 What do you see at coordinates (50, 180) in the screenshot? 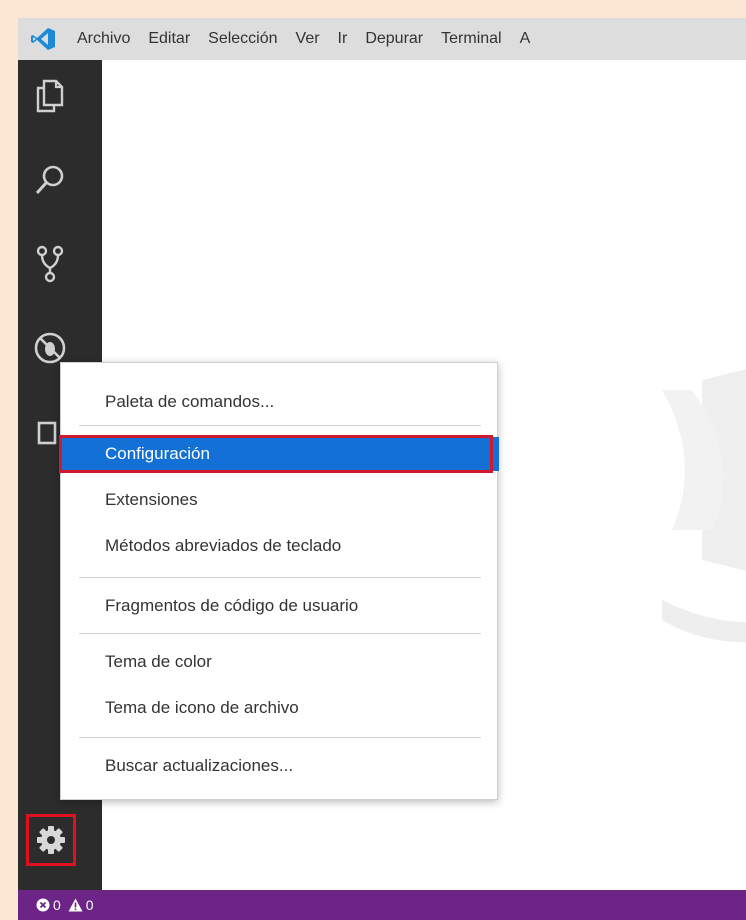
I see `search-icon` at bounding box center [50, 180].